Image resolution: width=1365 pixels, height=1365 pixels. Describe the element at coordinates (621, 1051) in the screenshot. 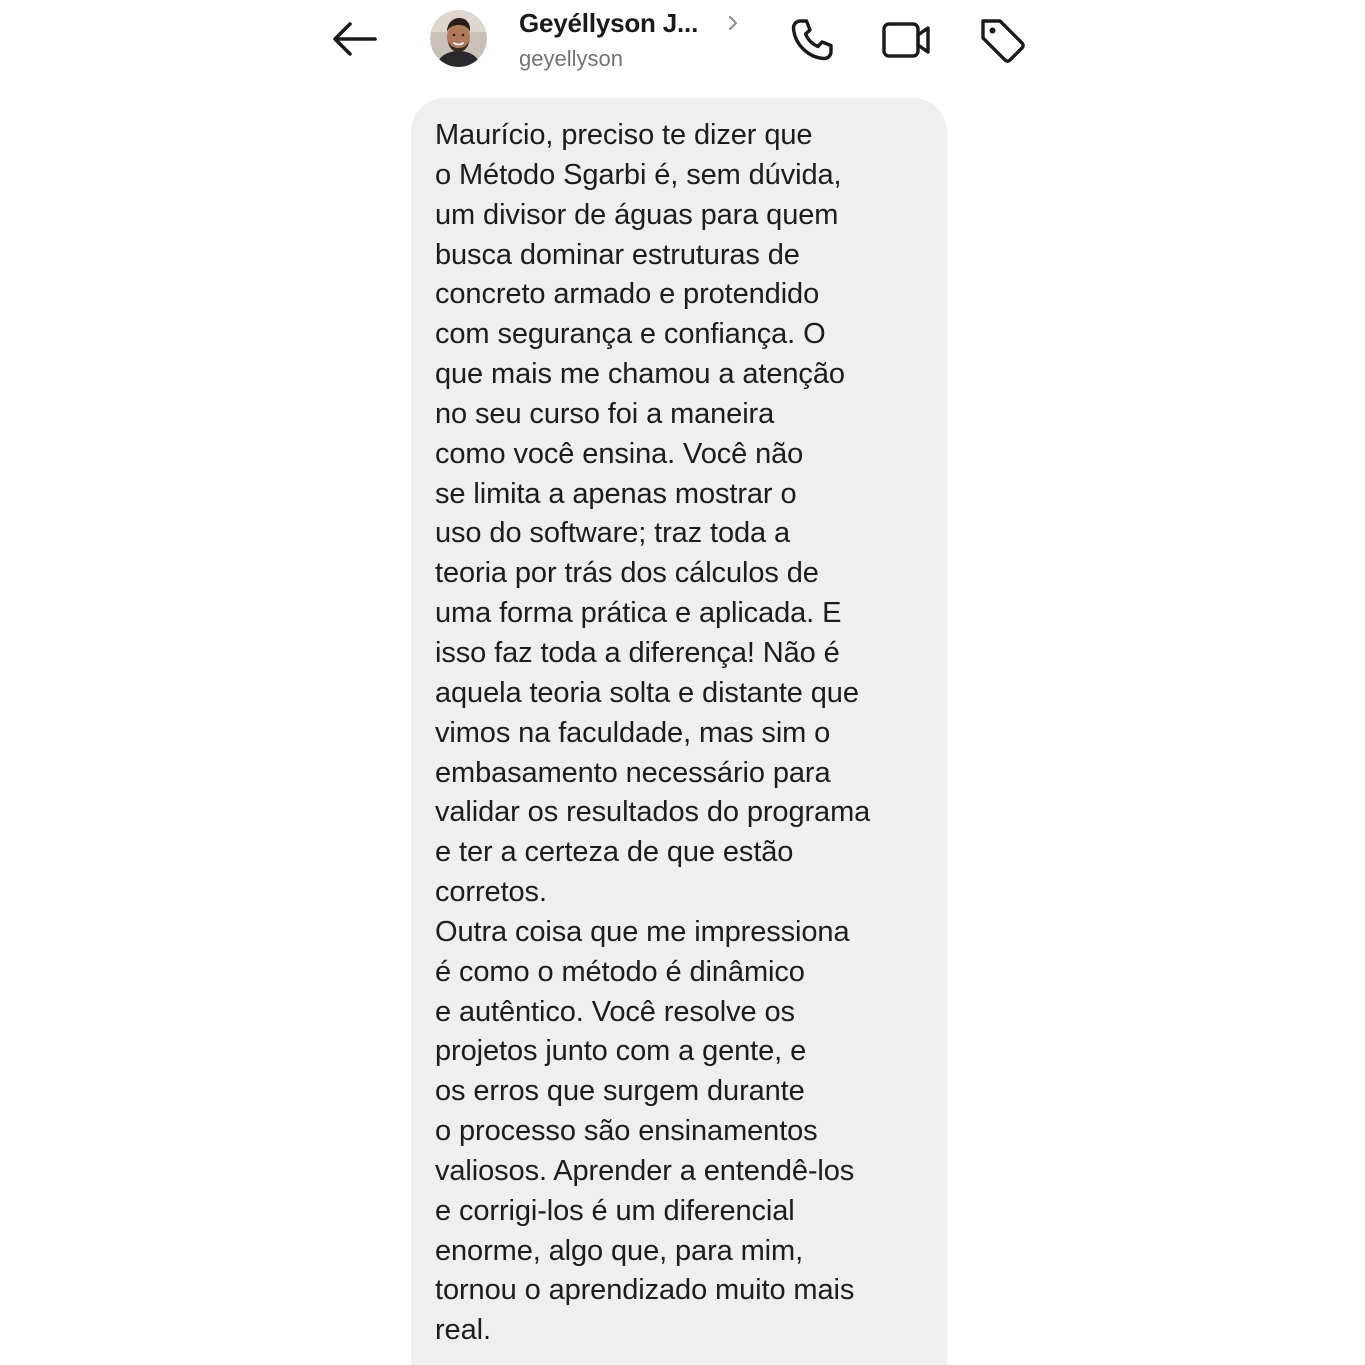

I see `message-line: projetos junto com a gente, e` at that location.